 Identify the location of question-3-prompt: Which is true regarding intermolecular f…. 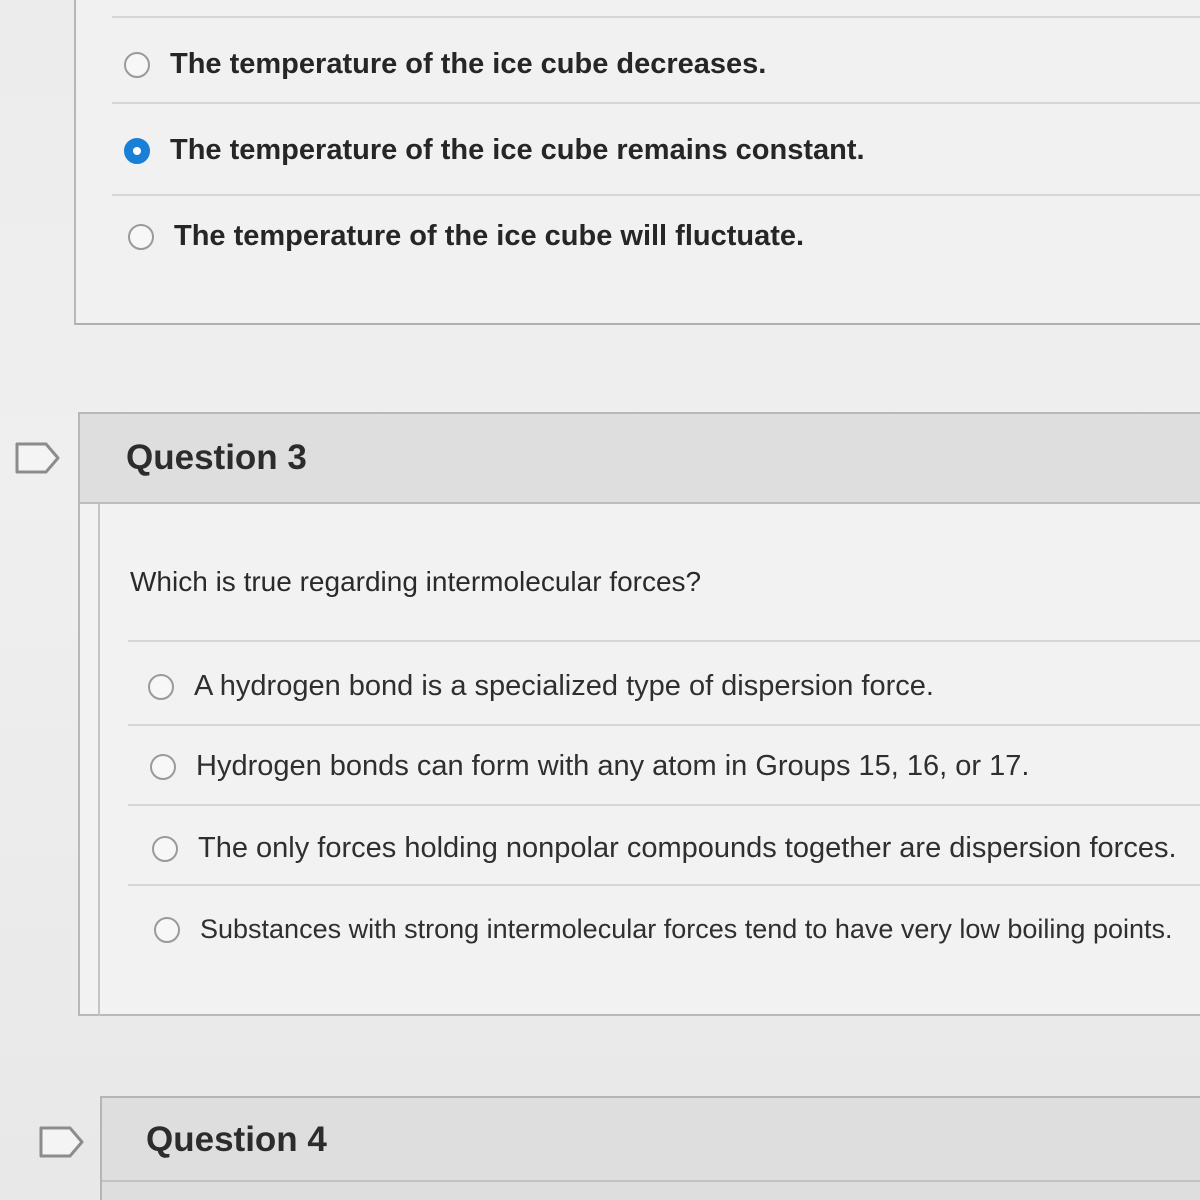
(416, 581).